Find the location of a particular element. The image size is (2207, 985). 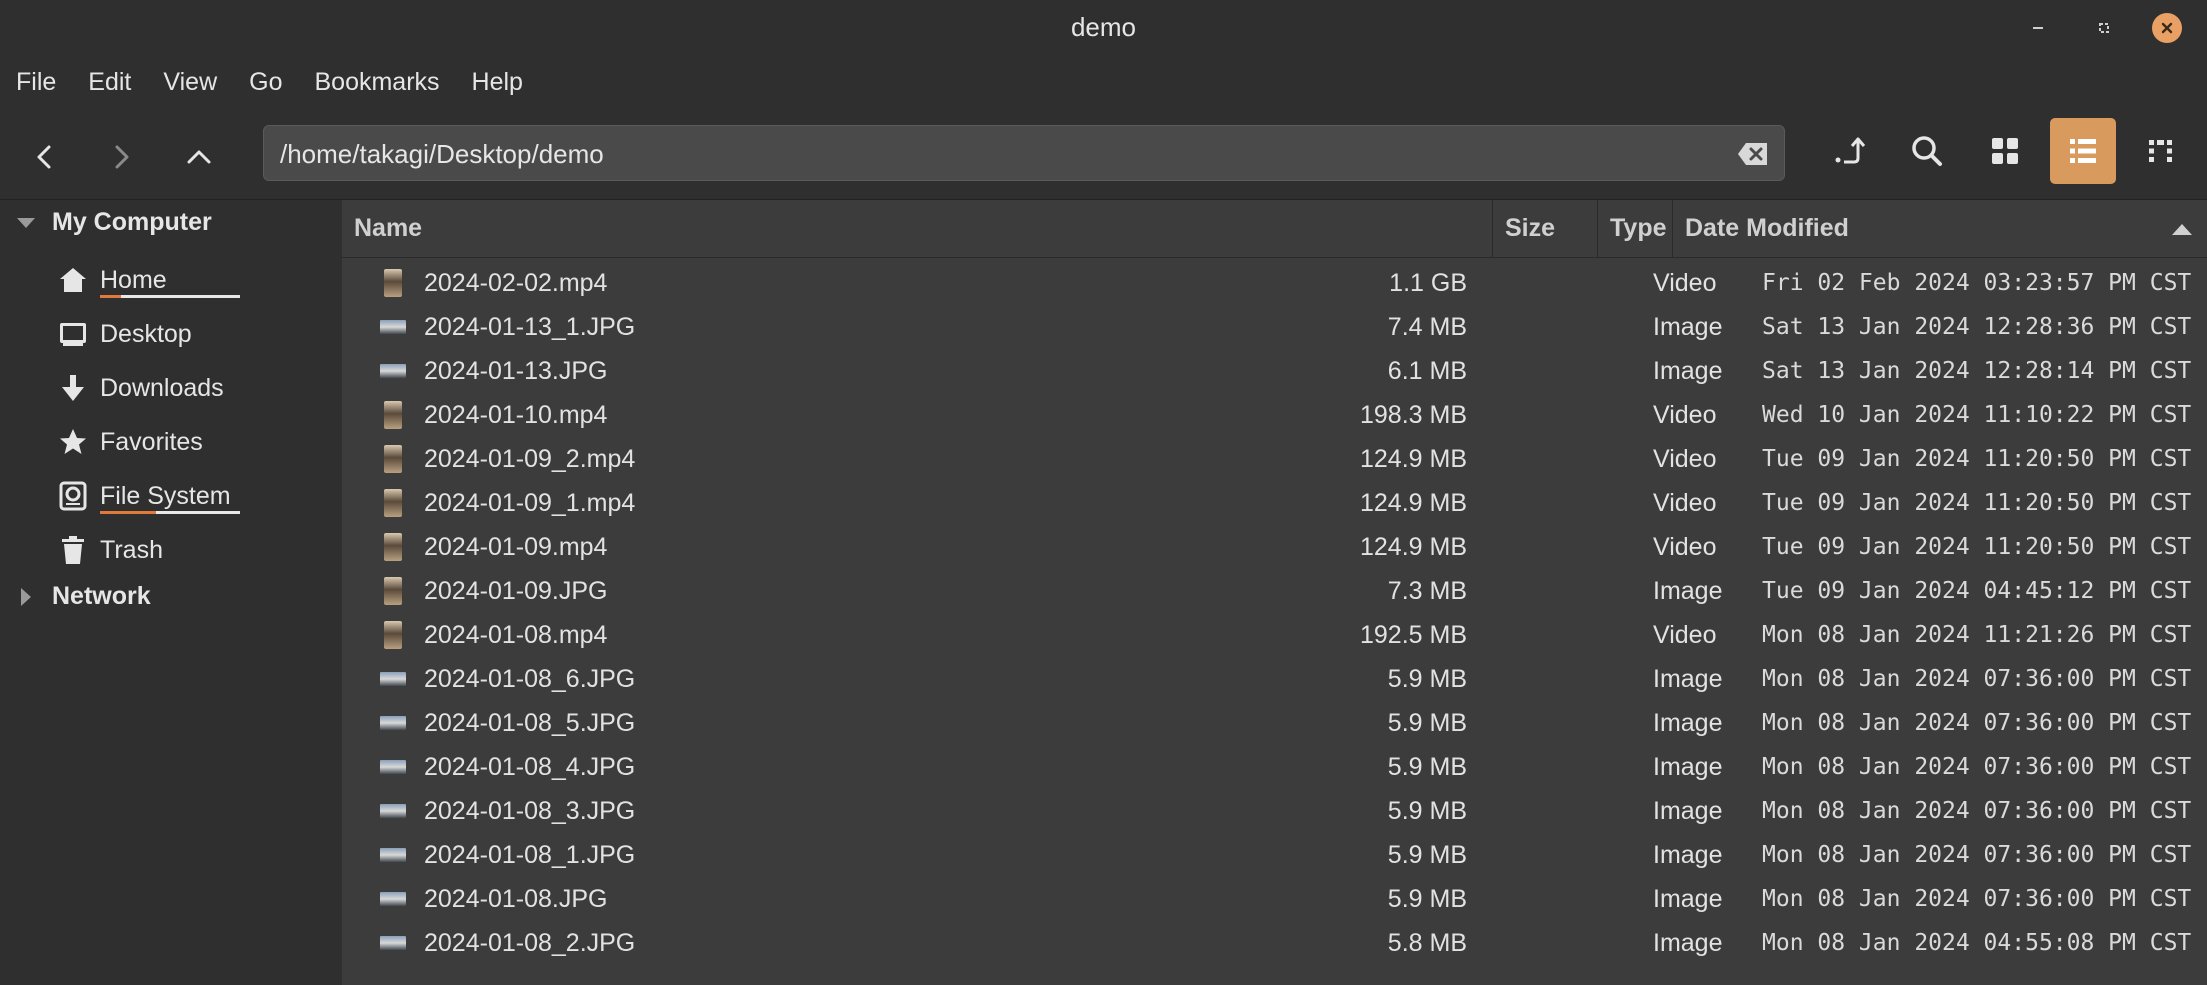

file-date-modified: Sat 13 Jan 2024 12:28:36 PM CST is located at coordinates (1977, 327).